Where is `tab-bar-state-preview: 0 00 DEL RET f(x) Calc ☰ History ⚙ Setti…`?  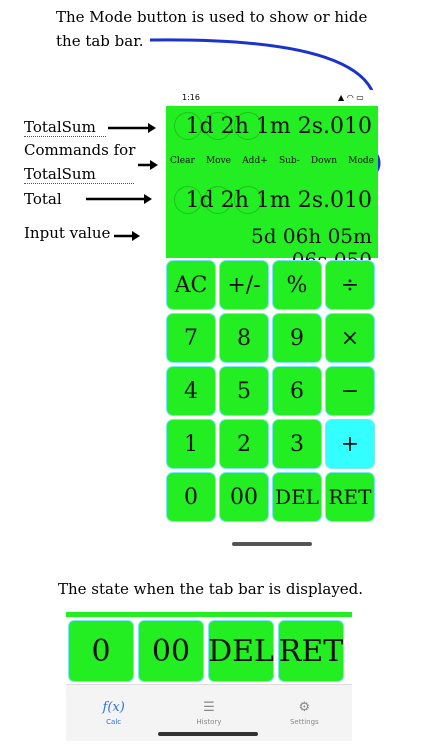
tab-bar-state-preview: 0 00 DEL RET f(x) Calc ☰ History ⚙ Setti… is located at coordinates (209, 677).